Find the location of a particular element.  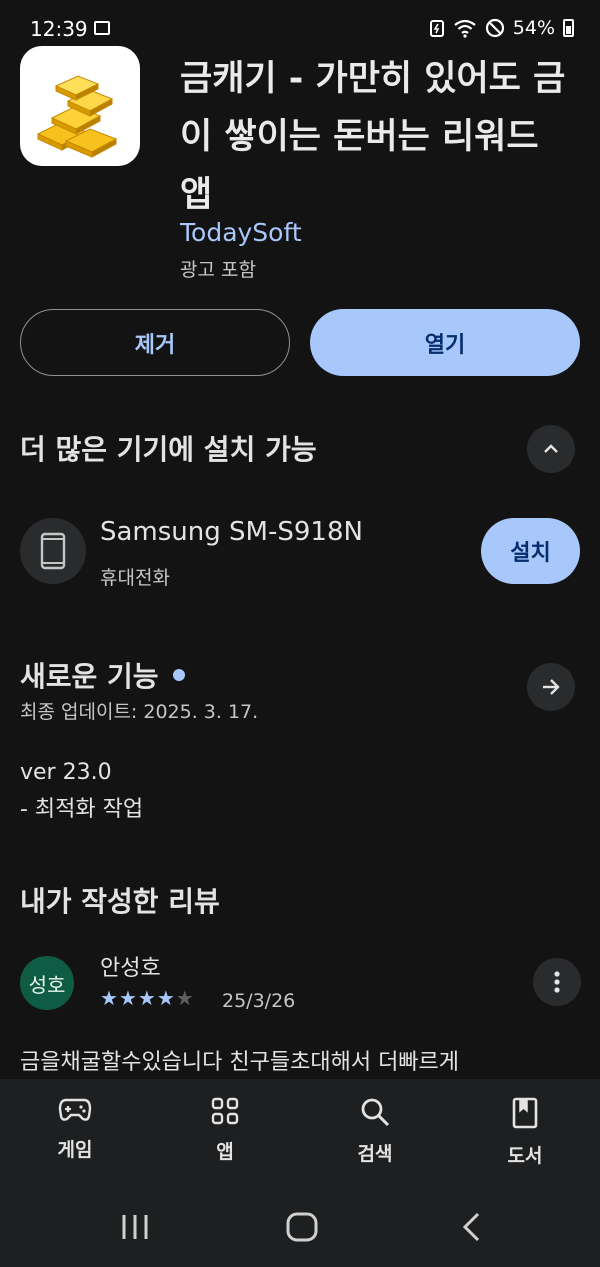

battery-percent: 54% is located at coordinates (533, 28).